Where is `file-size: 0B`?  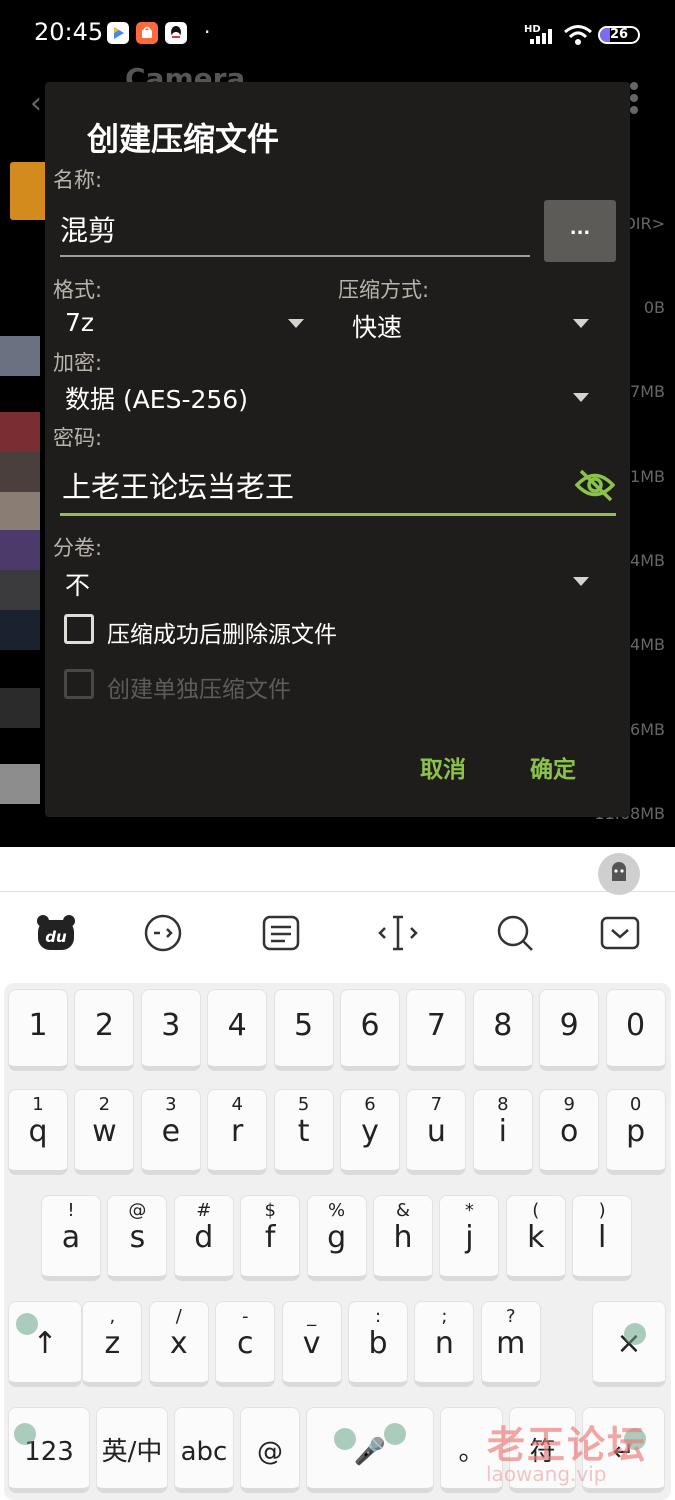 file-size: 0B is located at coordinates (654, 307).